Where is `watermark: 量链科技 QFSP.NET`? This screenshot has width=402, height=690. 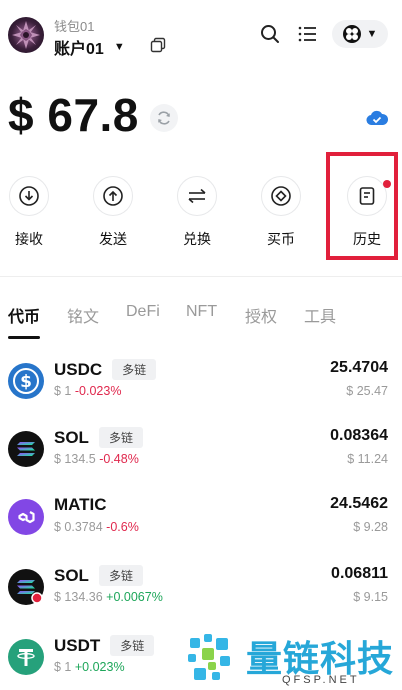
watermark: 量链科技 QFSP.NET is located at coordinates (291, 659).